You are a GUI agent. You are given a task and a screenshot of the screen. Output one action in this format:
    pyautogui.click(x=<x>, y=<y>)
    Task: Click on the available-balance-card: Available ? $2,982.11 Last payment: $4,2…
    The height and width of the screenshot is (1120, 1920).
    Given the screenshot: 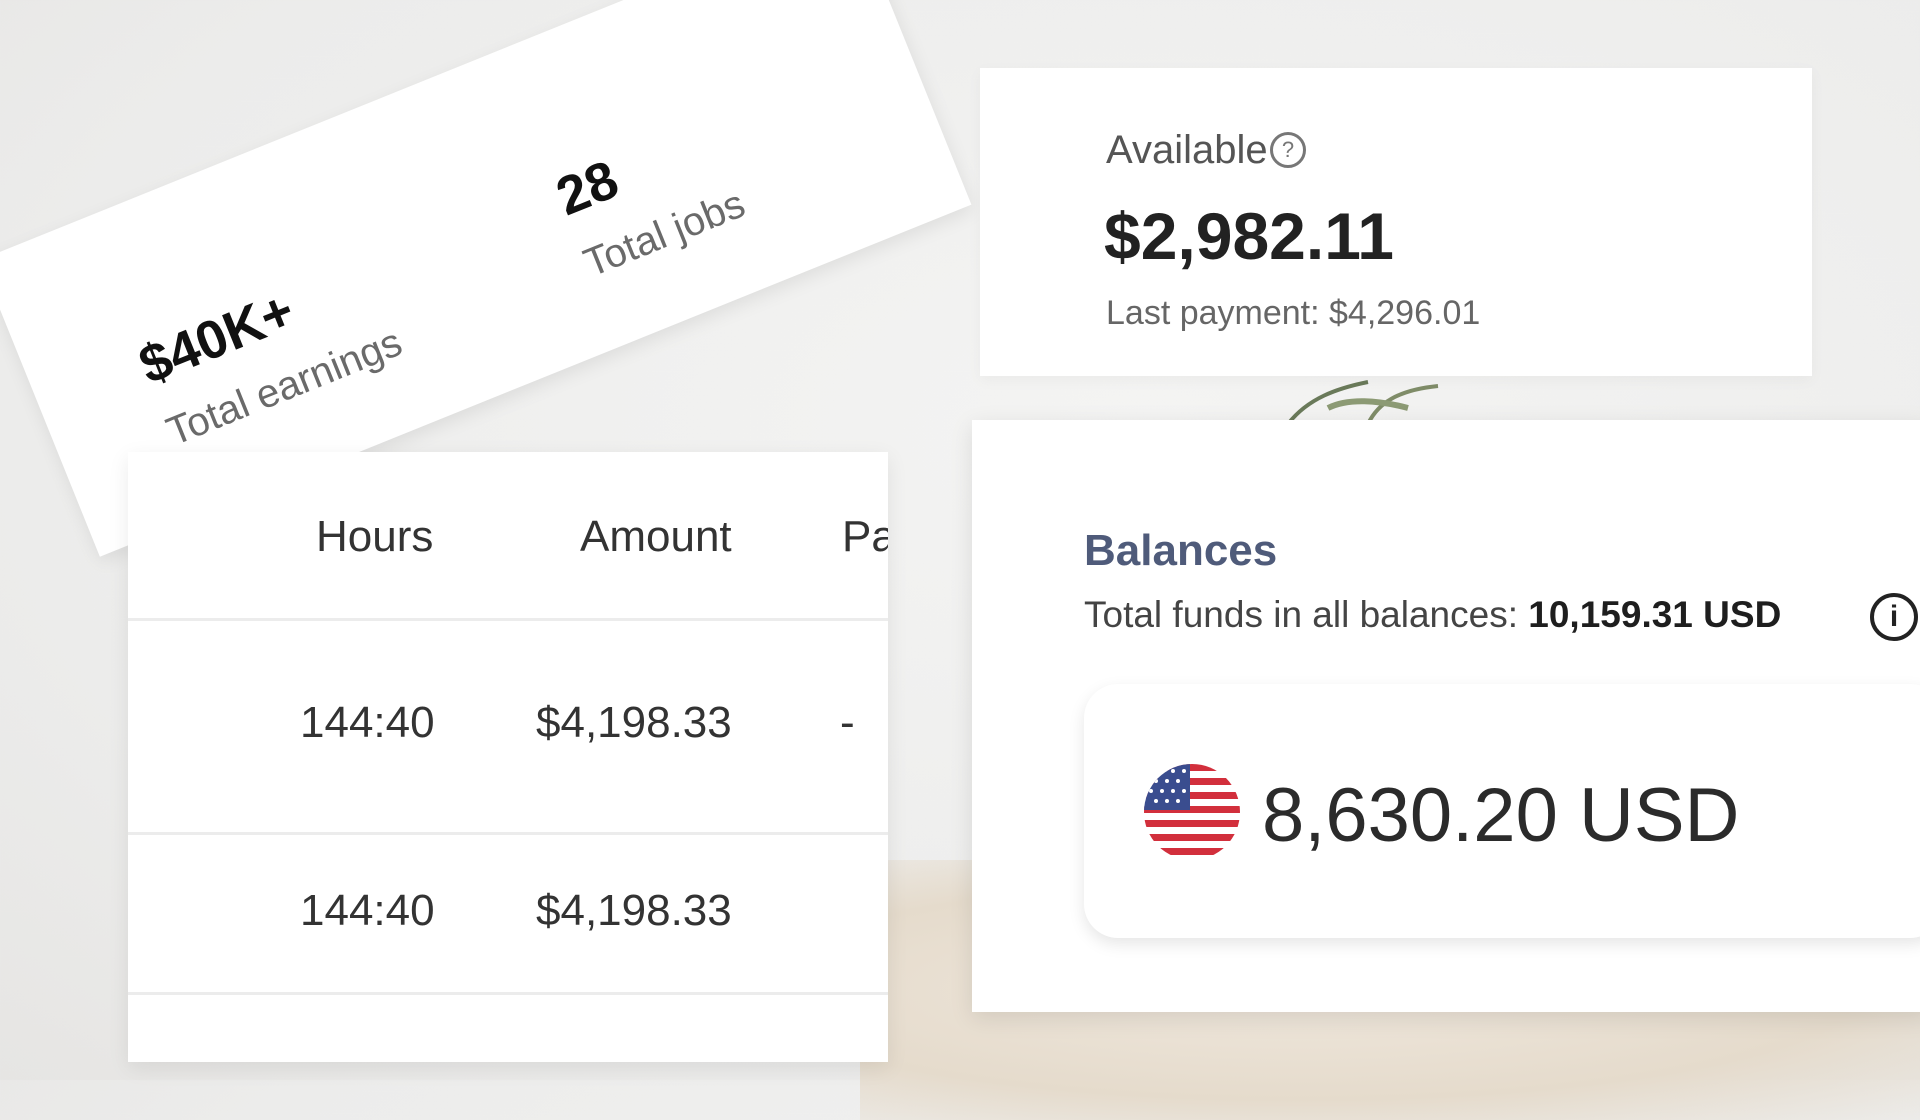 What is the action you would take?
    pyautogui.click(x=1396, y=222)
    